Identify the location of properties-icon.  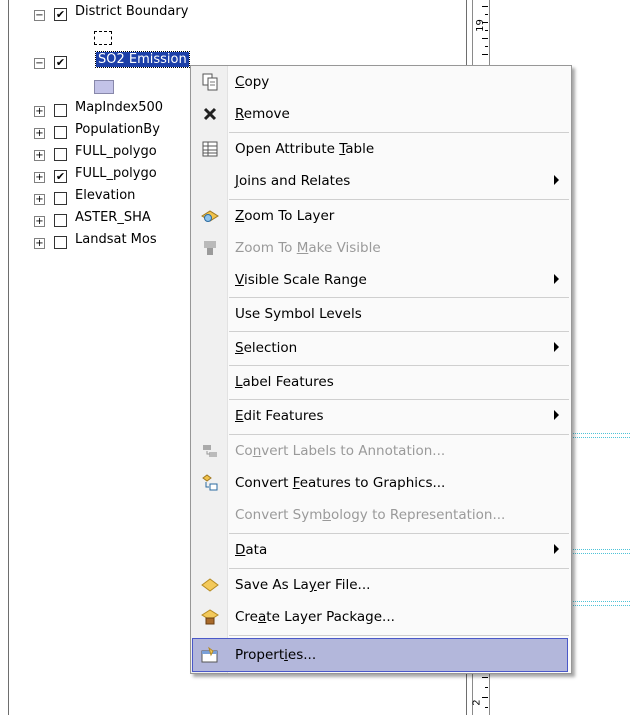
(209, 654).